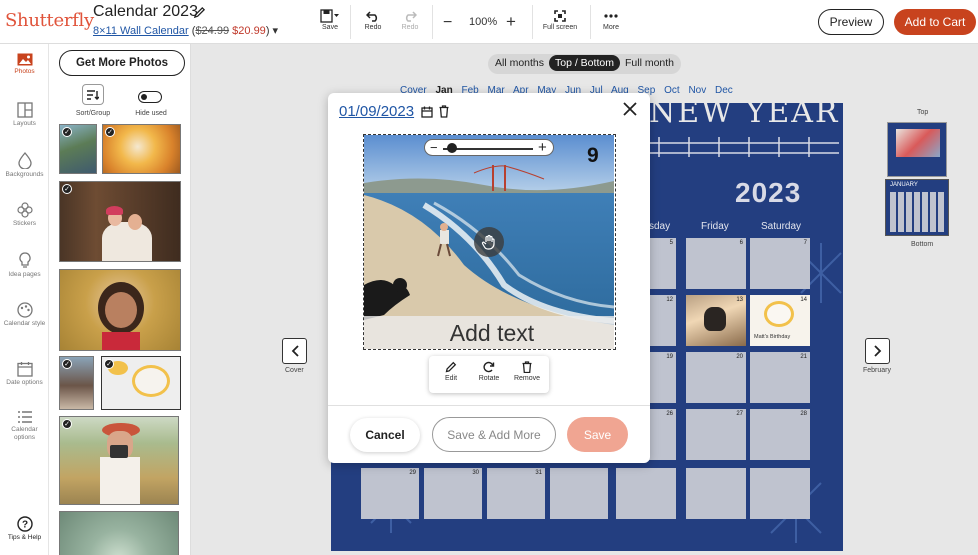 This screenshot has width=978, height=555. I want to click on next-page-button, so click(877, 351).